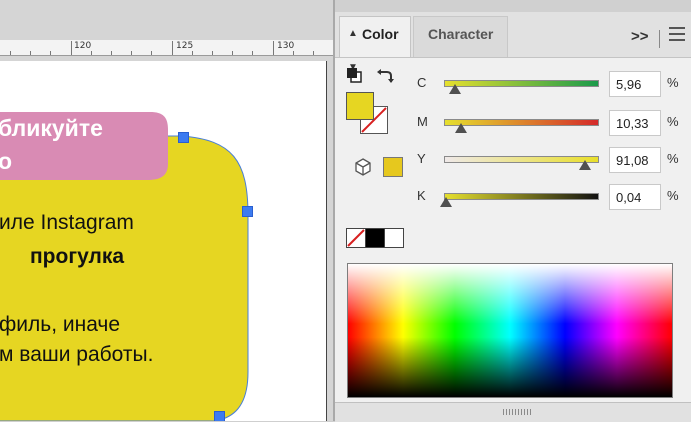 This screenshot has height=422, width=691. I want to click on quick-swatches, so click(376, 238).